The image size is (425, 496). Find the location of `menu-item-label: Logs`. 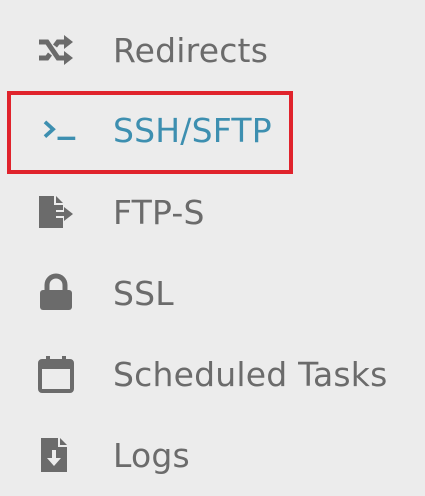

menu-item-label: Logs is located at coordinates (151, 455).